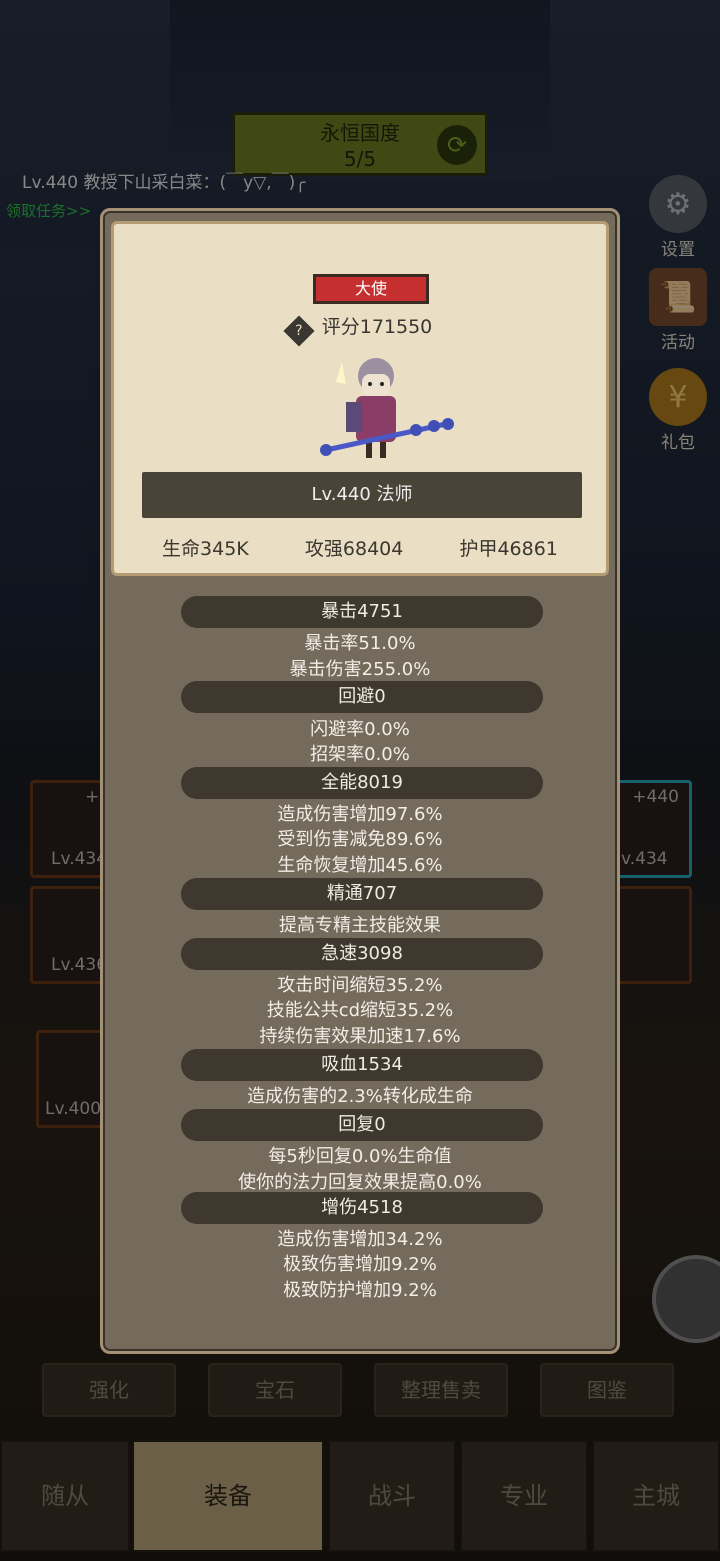 This screenshot has height=1561, width=720. What do you see at coordinates (371, 289) in the screenshot?
I see `title-badge: 大使` at bounding box center [371, 289].